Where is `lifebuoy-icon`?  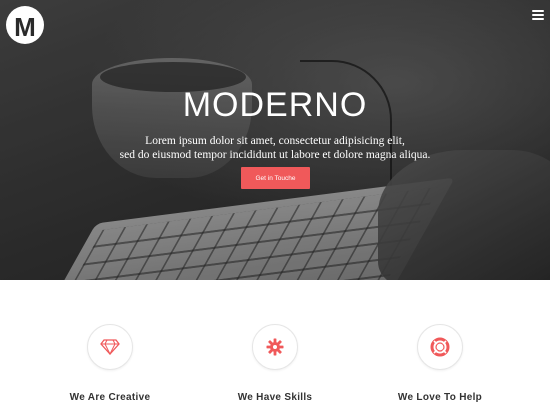
lifebuoy-icon is located at coordinates (440, 347).